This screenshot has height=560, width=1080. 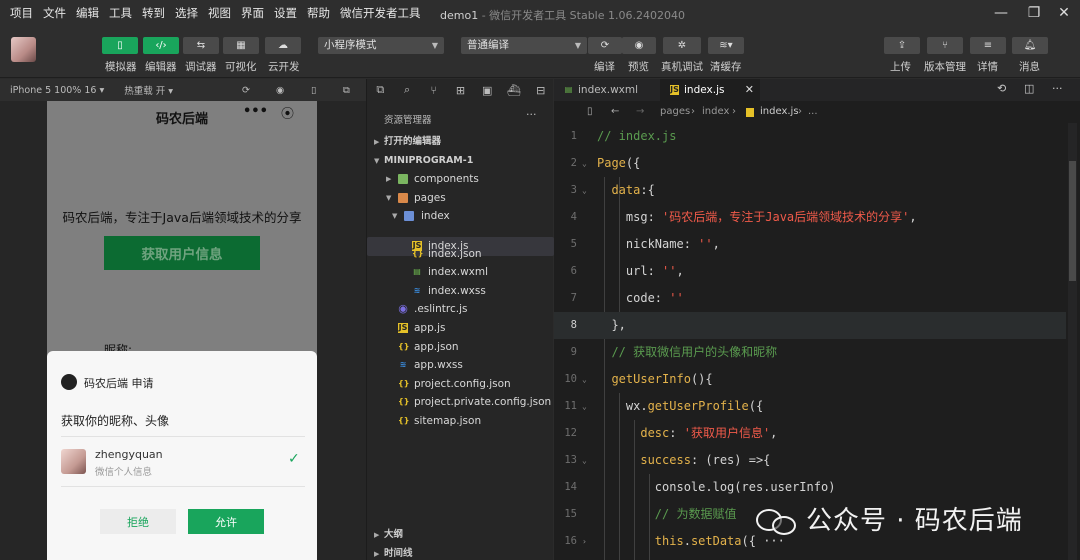 I want to click on compare-icon: ⟲, so click(x=1001, y=88).